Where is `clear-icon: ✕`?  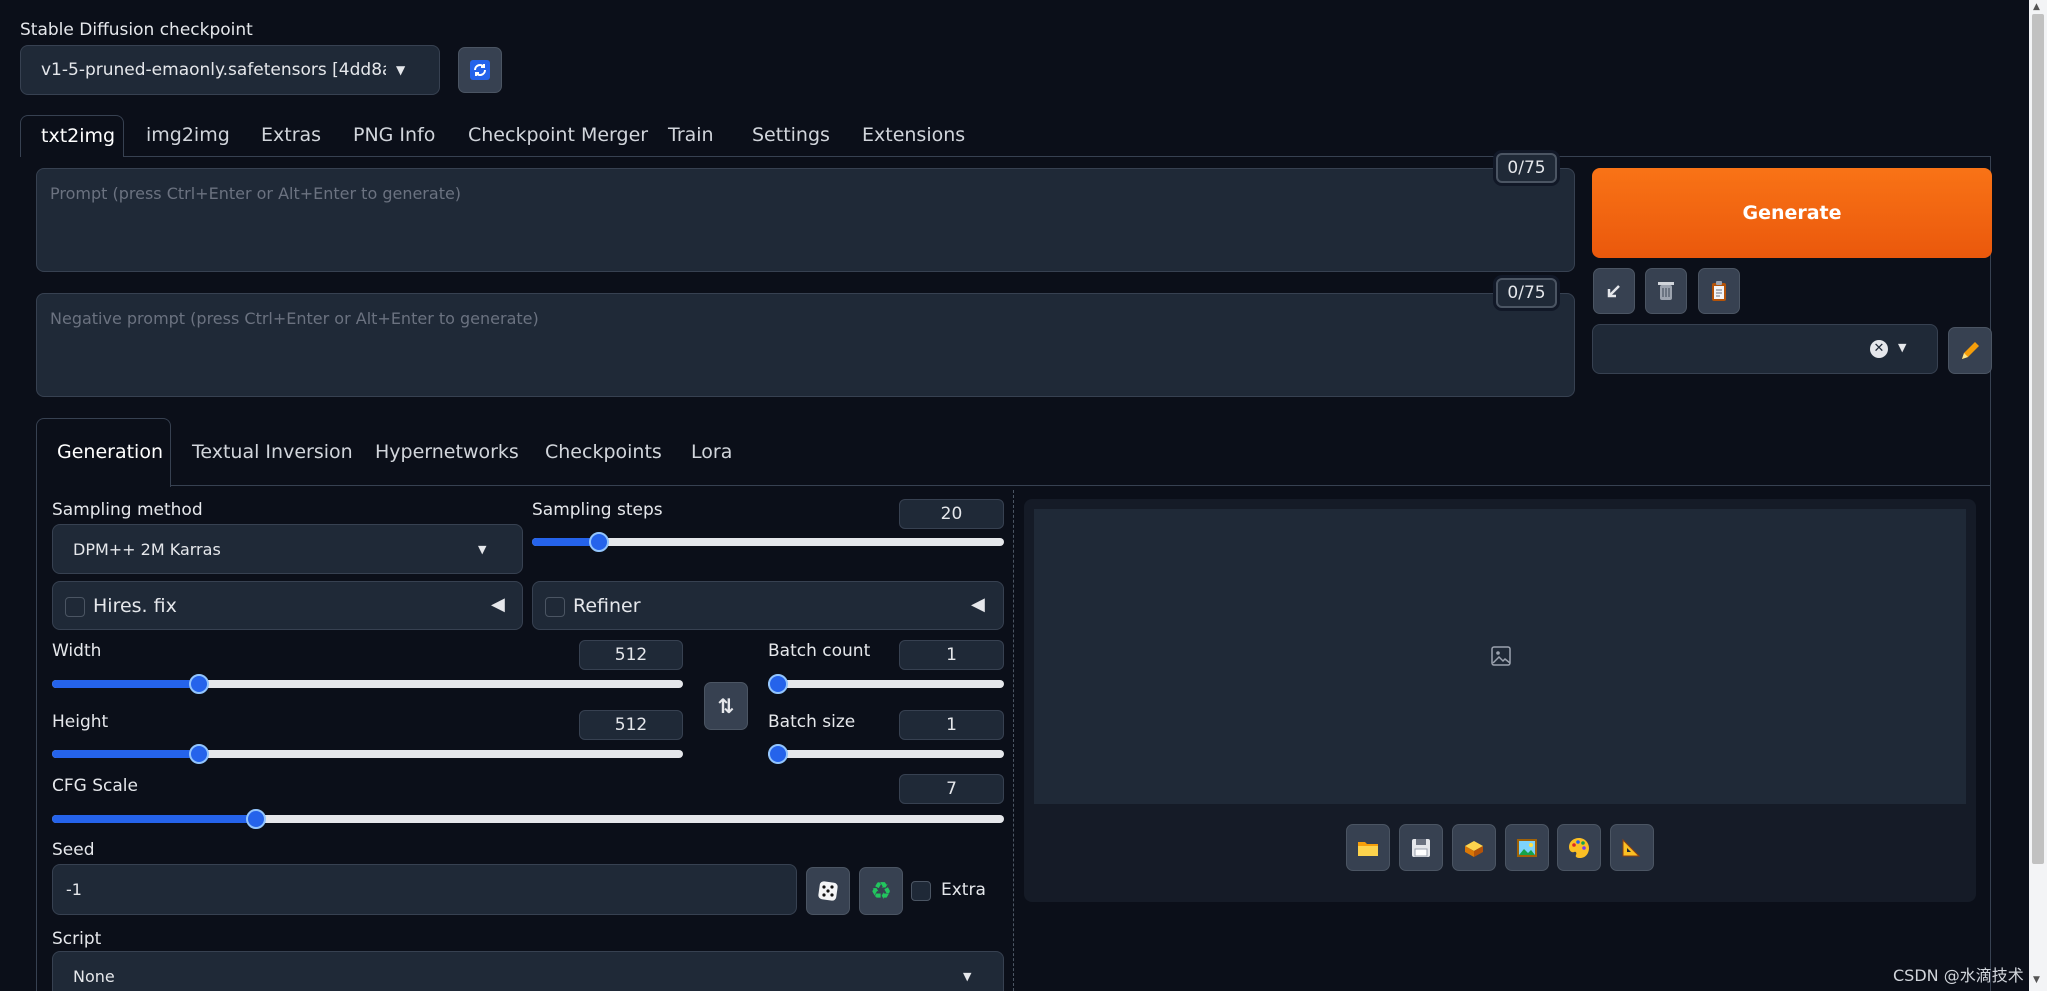
clear-icon: ✕ is located at coordinates (1879, 349).